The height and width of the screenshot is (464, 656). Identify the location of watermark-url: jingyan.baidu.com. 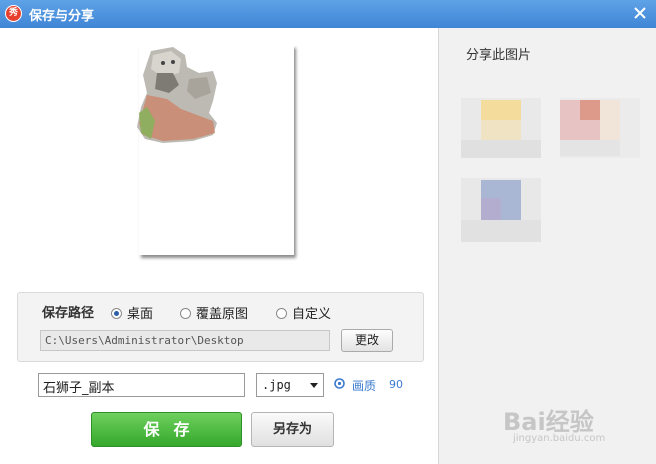
(559, 438).